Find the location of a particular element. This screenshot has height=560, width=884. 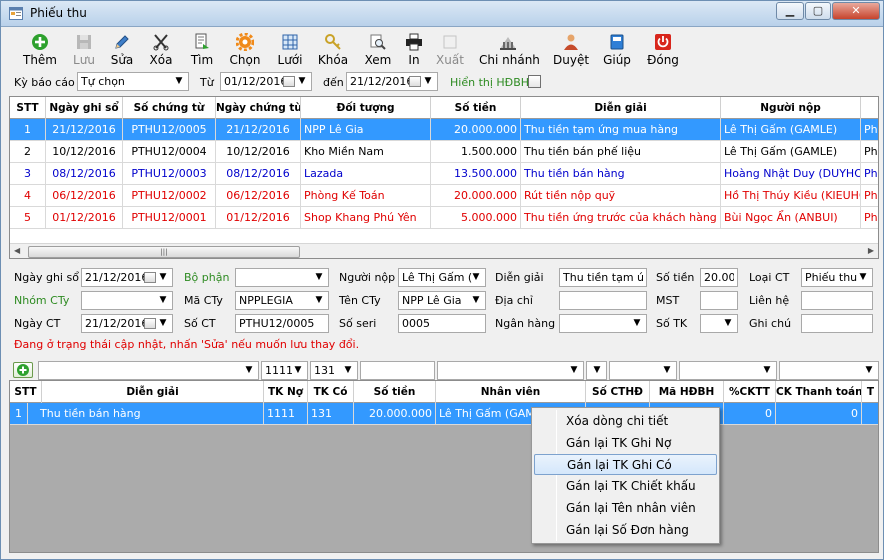

detail-ck-filter: ▼ is located at coordinates (728, 370).